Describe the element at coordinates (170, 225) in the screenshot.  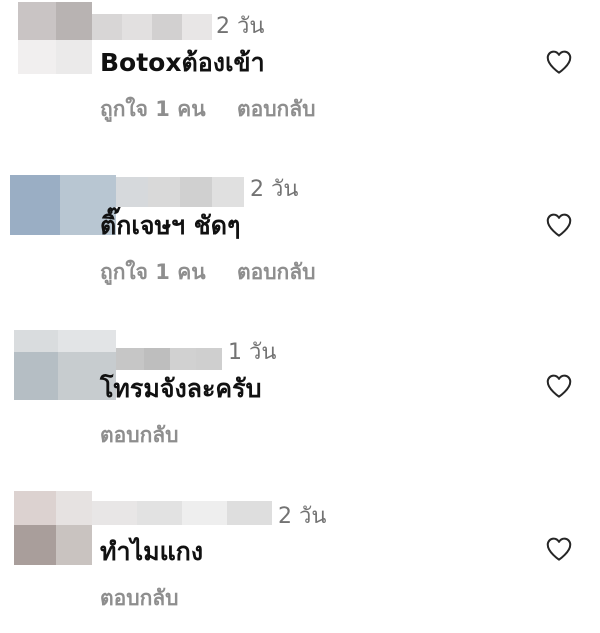
I see `comment-text: ติ๊กเจษฯ ชัดๆ` at that location.